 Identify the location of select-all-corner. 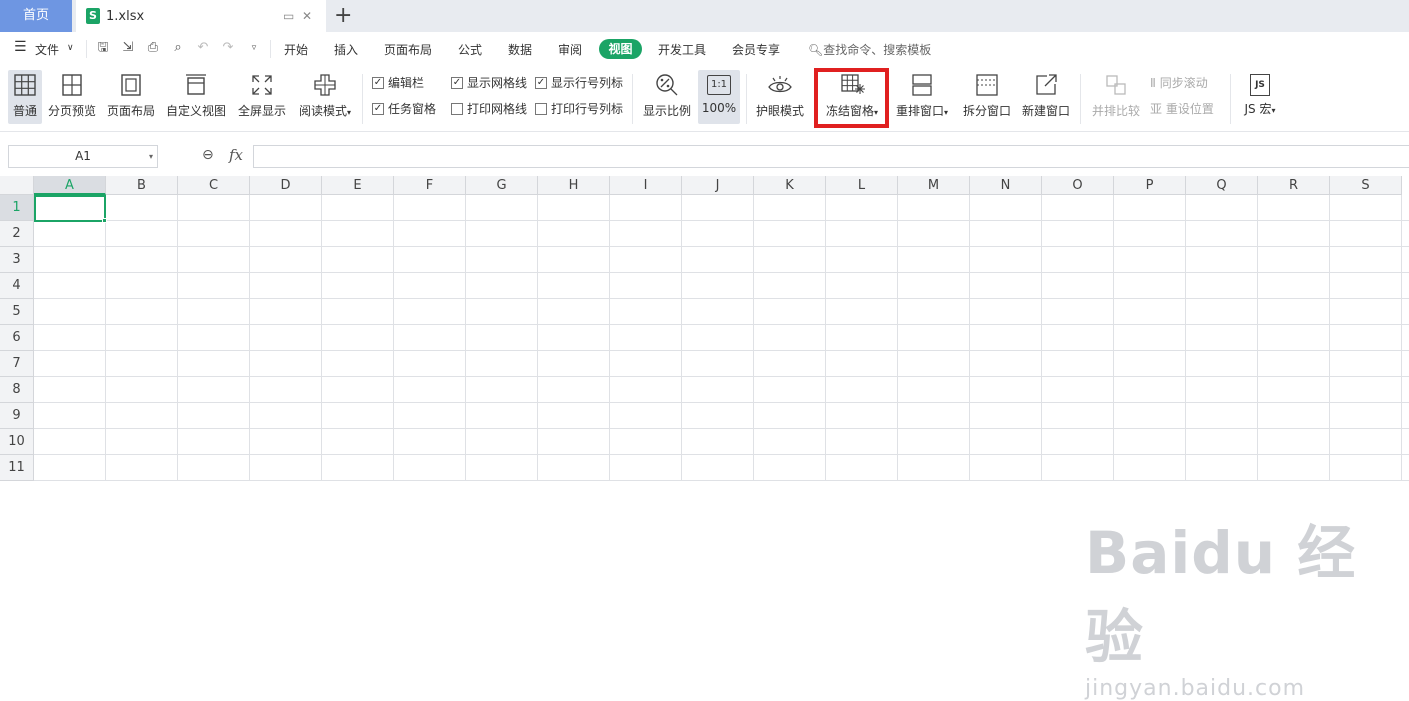
(17, 185).